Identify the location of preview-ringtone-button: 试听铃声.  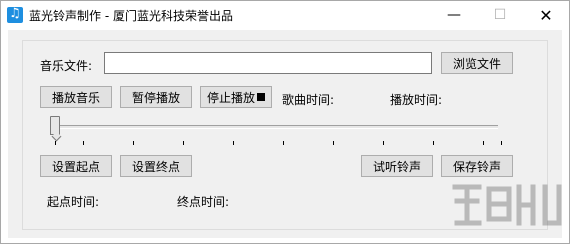
(397, 166).